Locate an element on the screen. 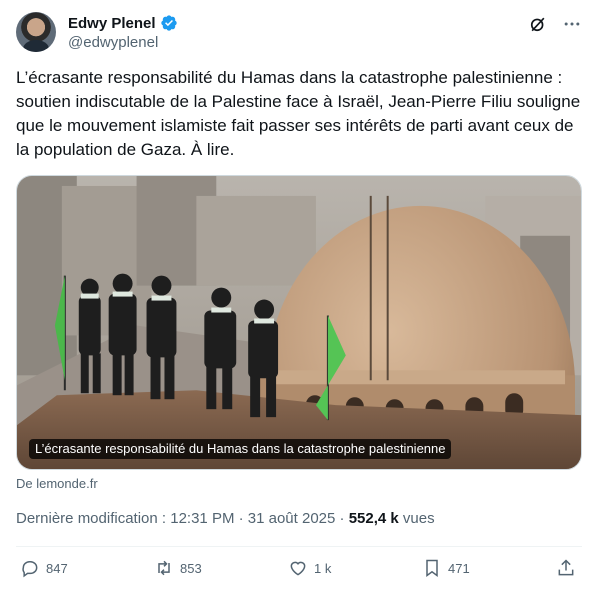  more-icon is located at coordinates (572, 24).